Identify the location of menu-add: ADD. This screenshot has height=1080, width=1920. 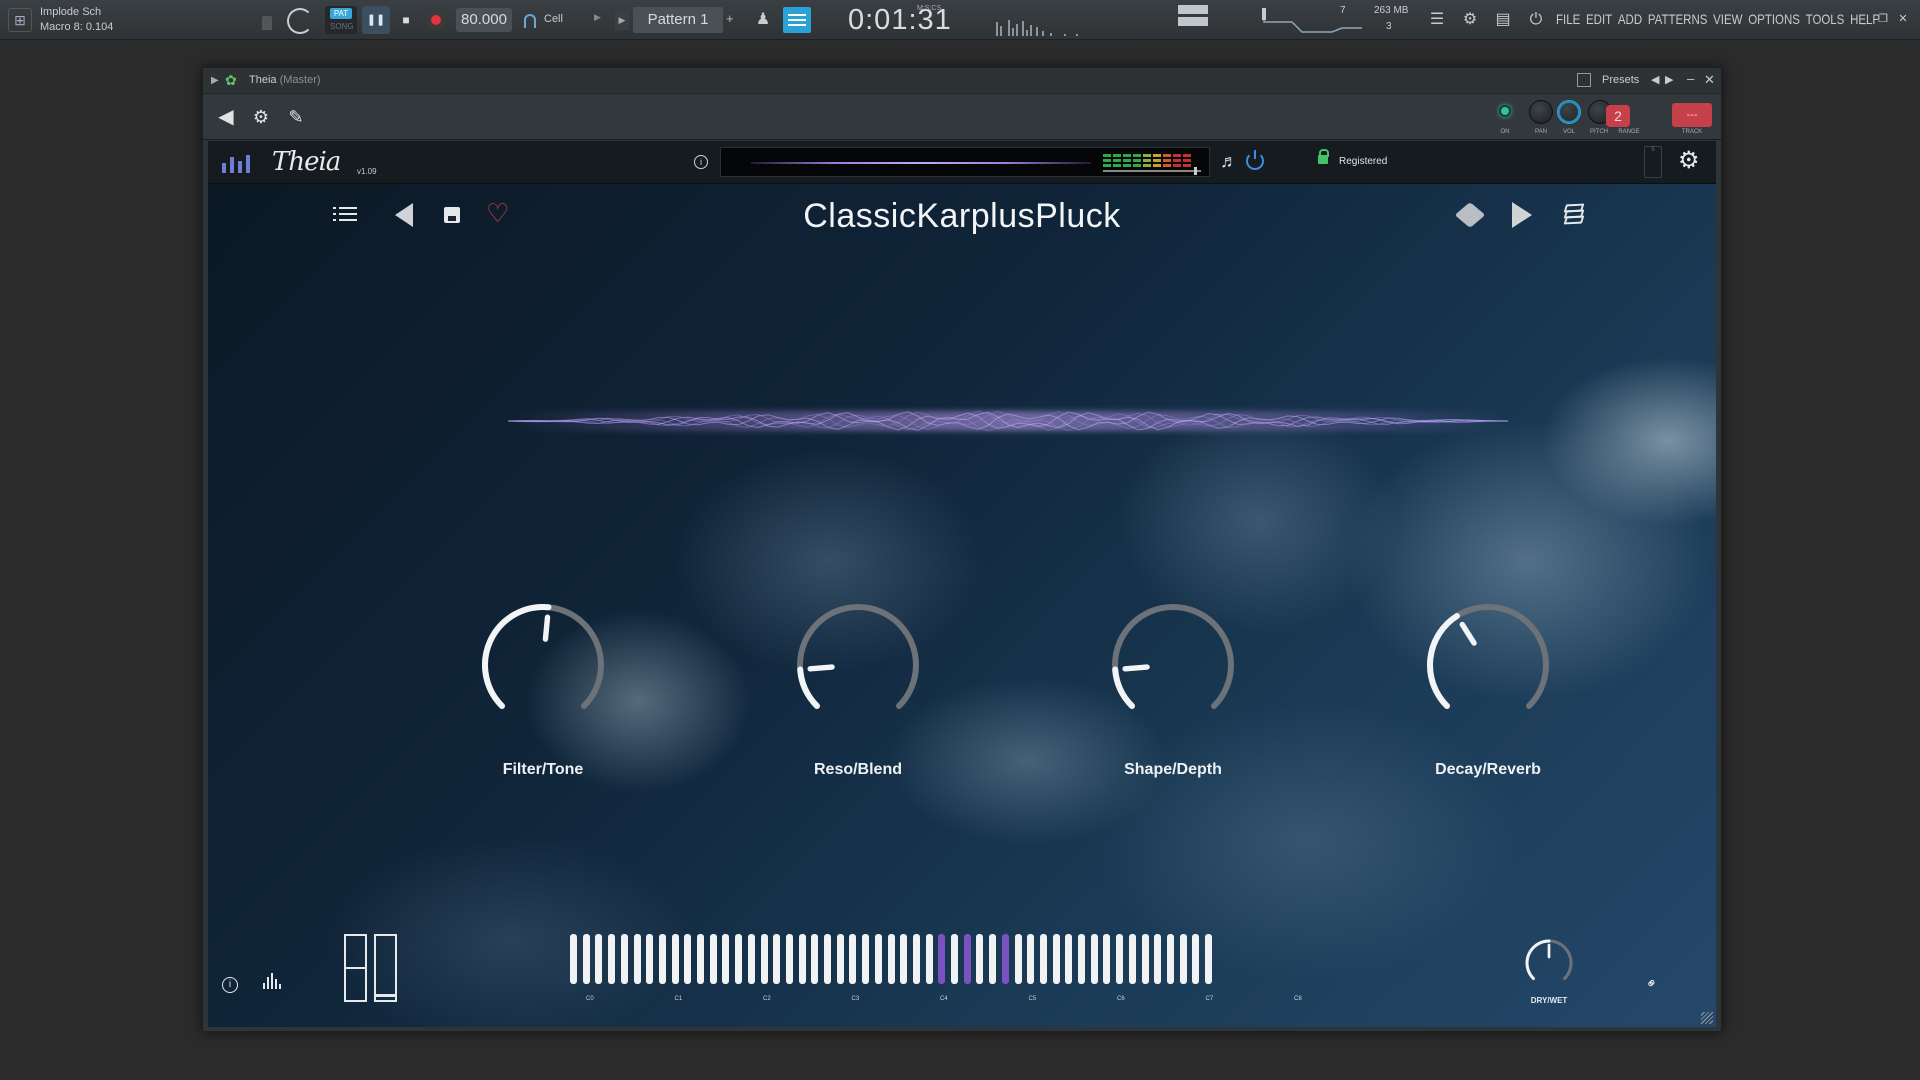
(1630, 19).